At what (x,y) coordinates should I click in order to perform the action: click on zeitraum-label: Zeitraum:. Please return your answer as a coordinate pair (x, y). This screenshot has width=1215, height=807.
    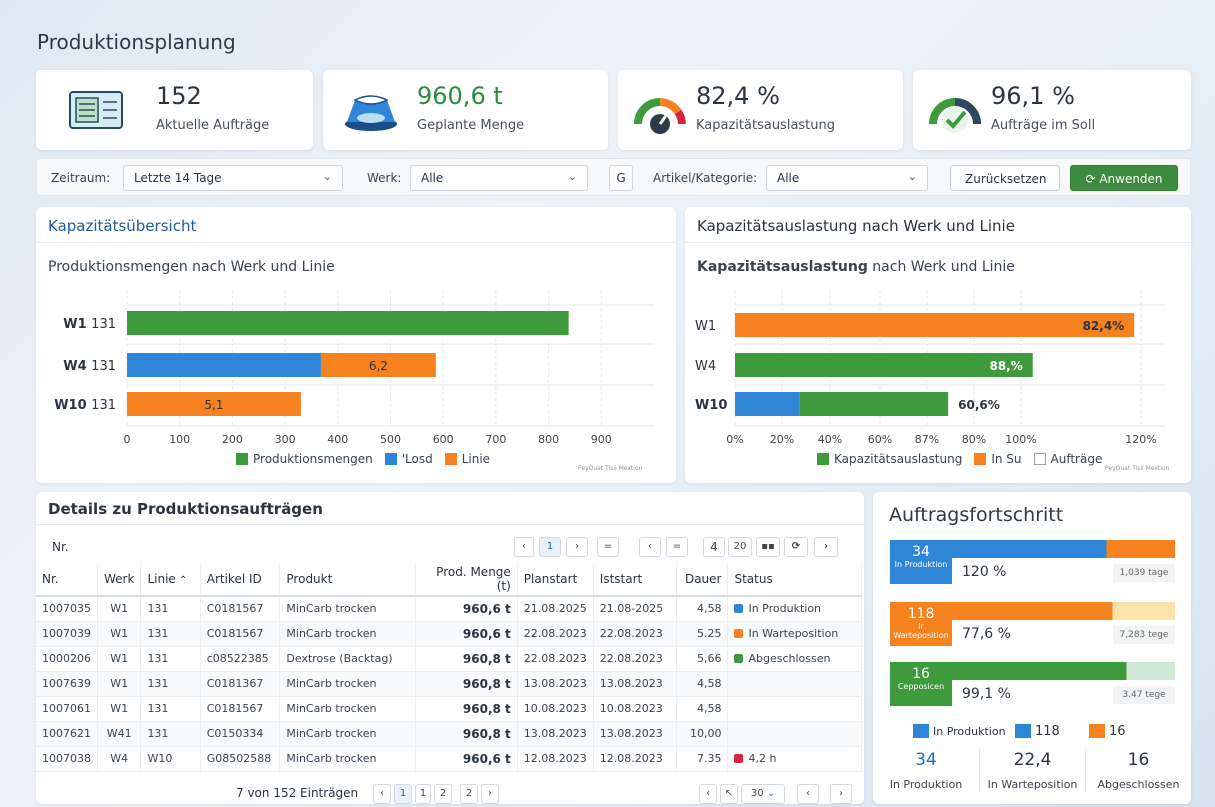
    Looking at the image, I should click on (81, 178).